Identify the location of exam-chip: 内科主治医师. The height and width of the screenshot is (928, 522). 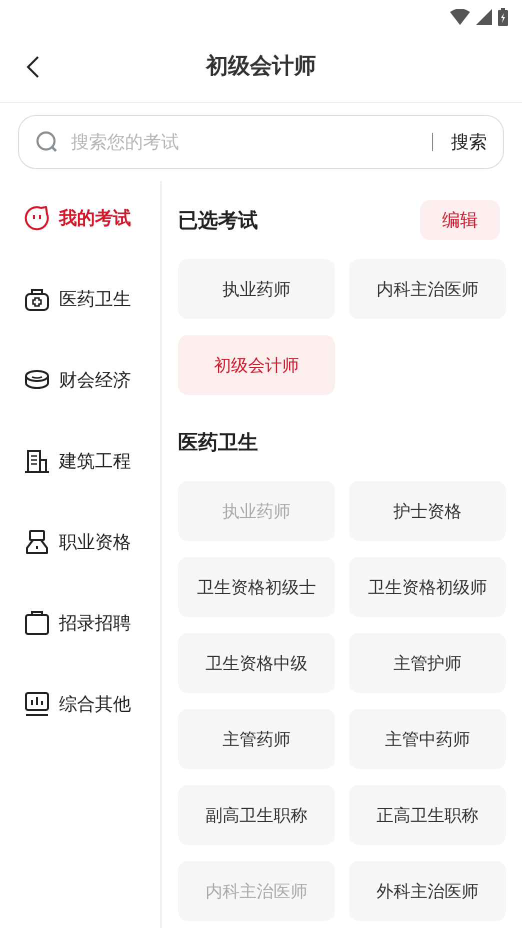
(427, 289).